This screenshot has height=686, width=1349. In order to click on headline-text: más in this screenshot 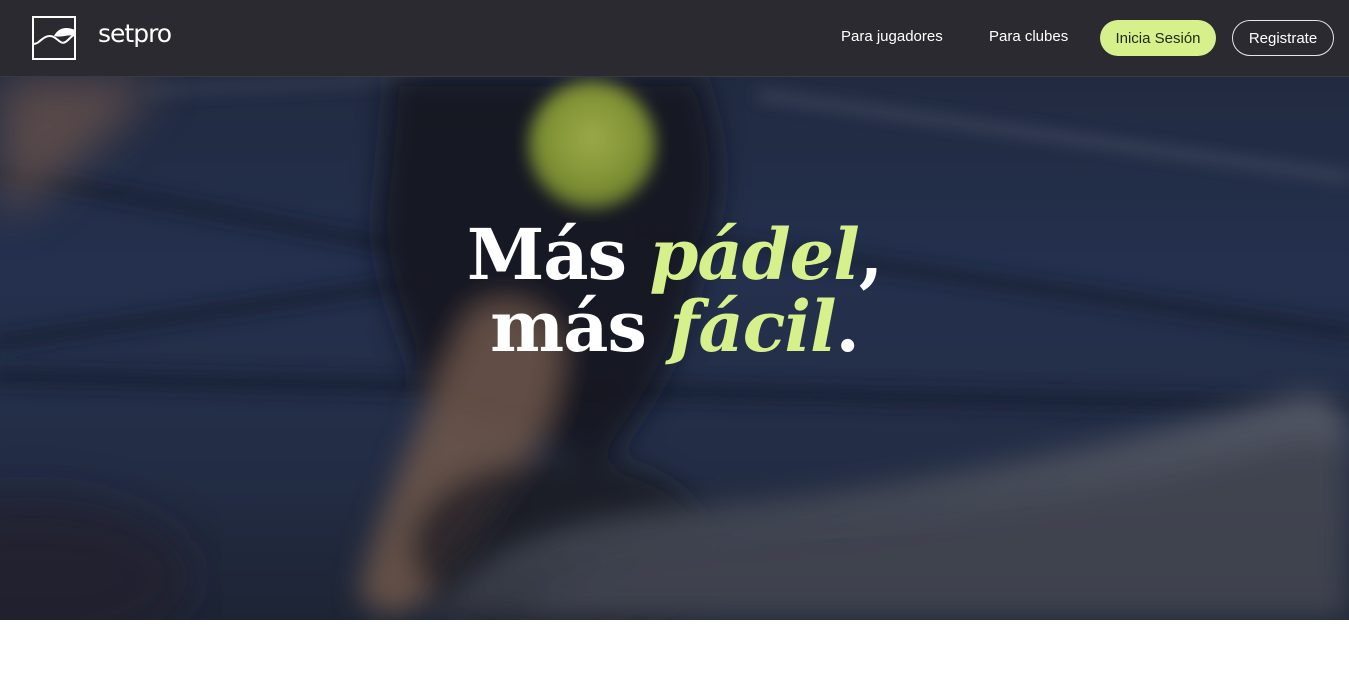, I will do `click(580, 326)`.